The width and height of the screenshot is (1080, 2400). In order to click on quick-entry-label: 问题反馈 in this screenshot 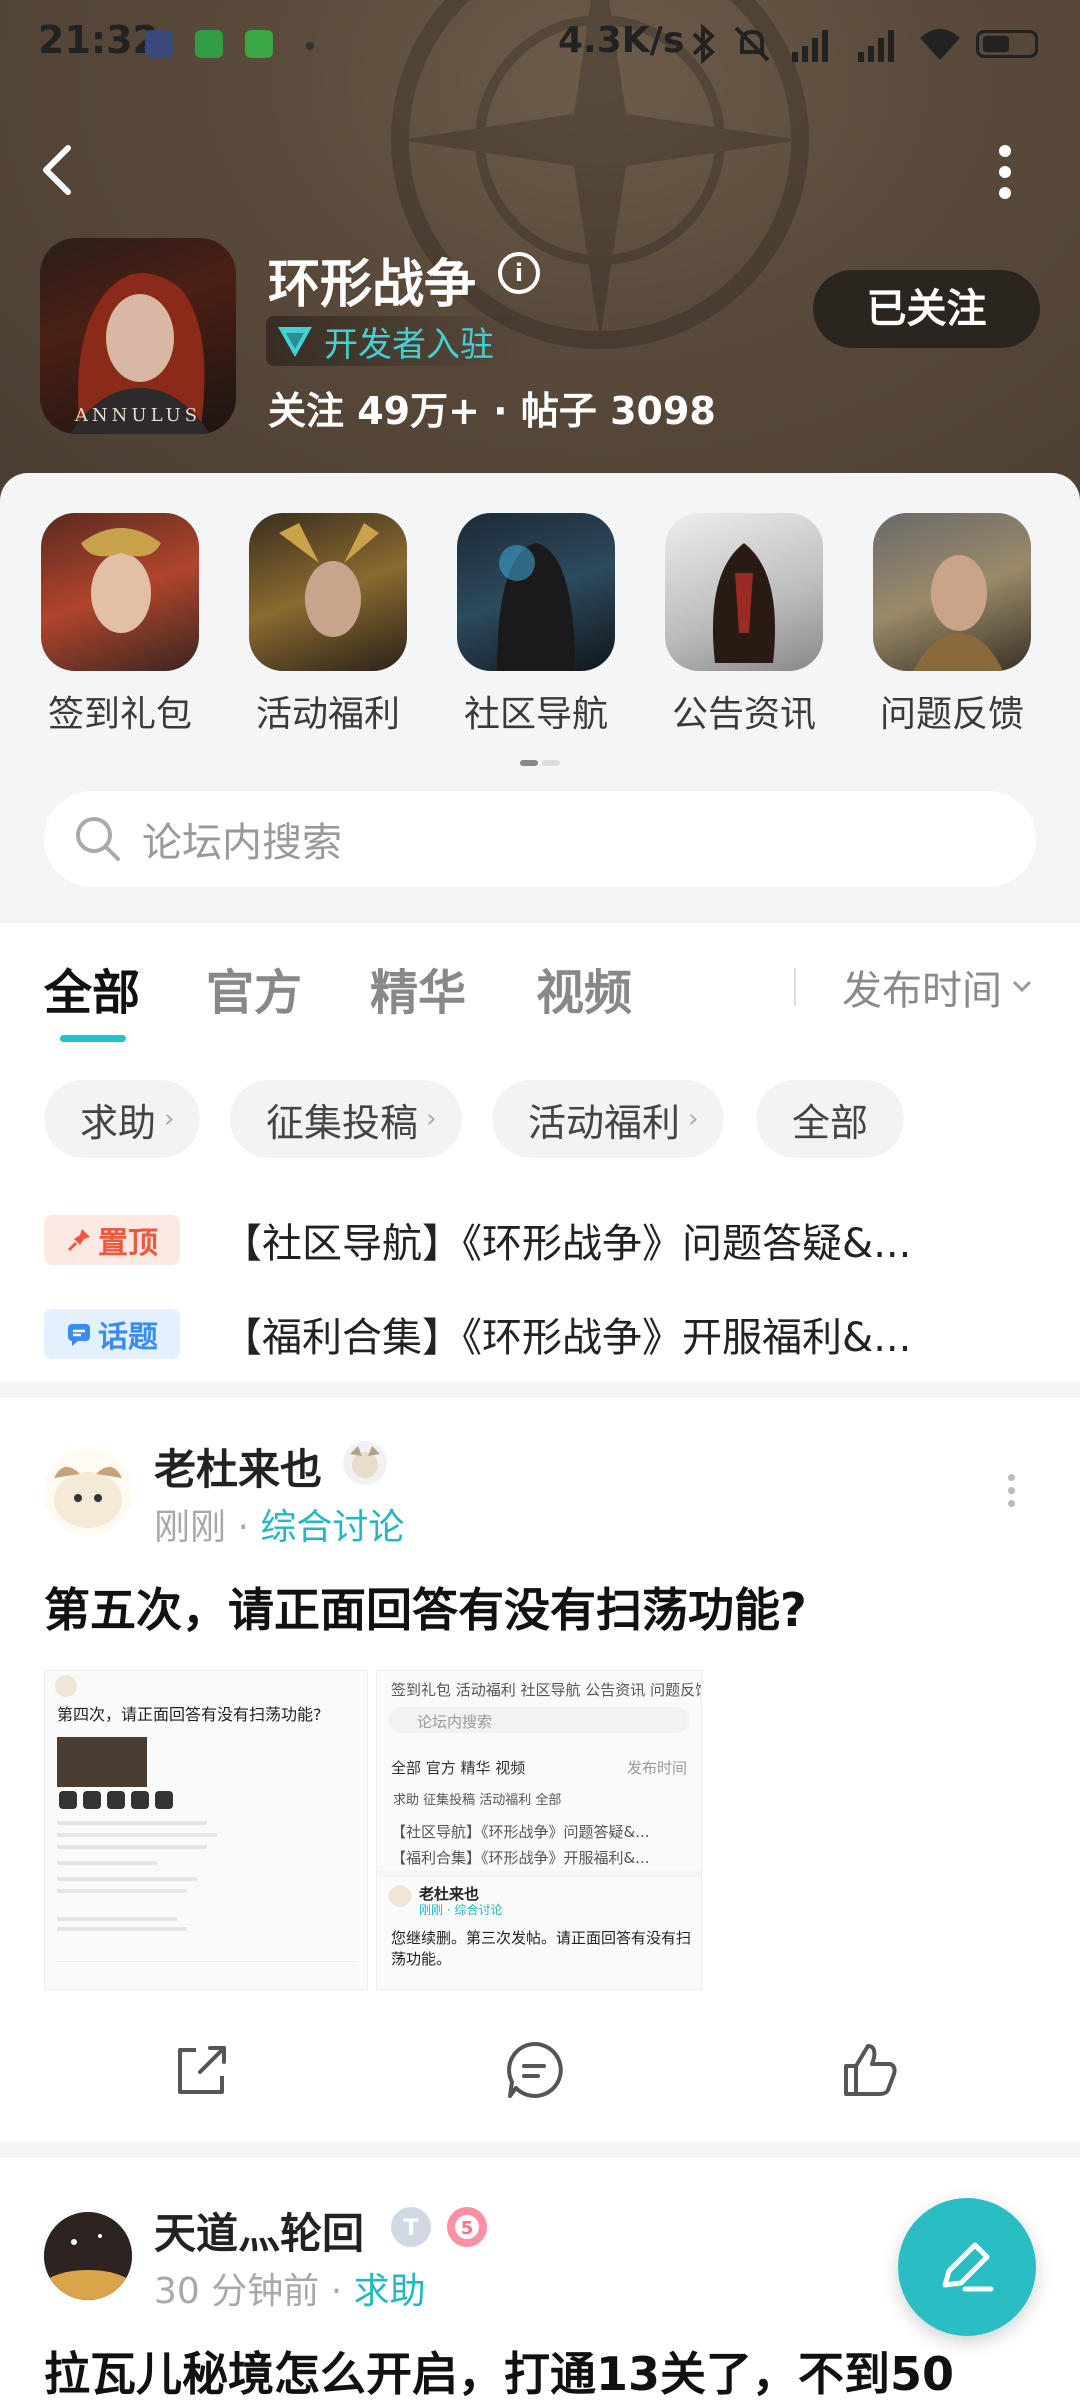, I will do `click(951, 714)`.